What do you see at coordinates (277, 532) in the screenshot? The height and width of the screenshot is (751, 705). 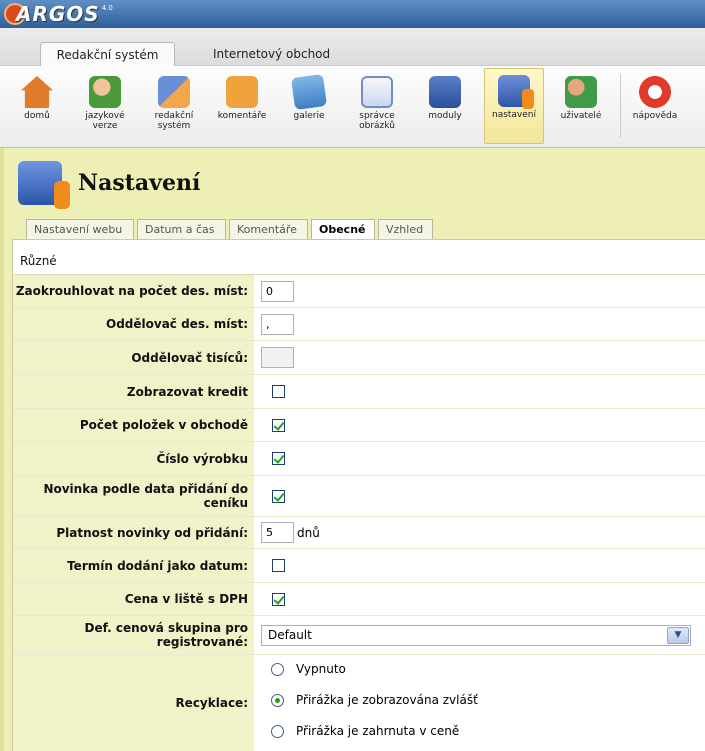 I see `novelty-validity-input: 5` at bounding box center [277, 532].